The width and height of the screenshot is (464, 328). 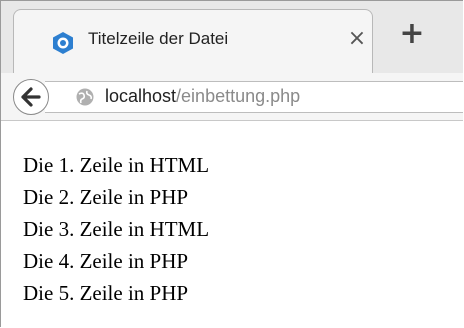 I want to click on back-arrow-icon, so click(x=31, y=97).